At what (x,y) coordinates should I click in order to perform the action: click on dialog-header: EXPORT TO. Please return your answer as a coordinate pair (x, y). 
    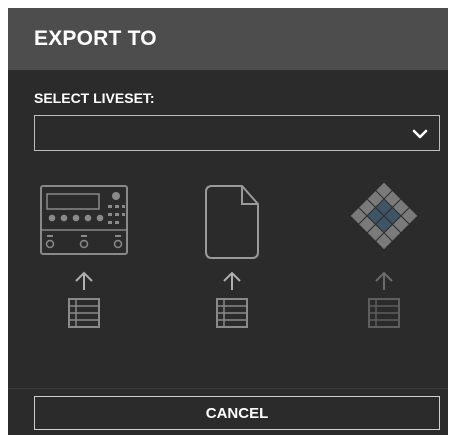
    Looking at the image, I should click on (228, 39).